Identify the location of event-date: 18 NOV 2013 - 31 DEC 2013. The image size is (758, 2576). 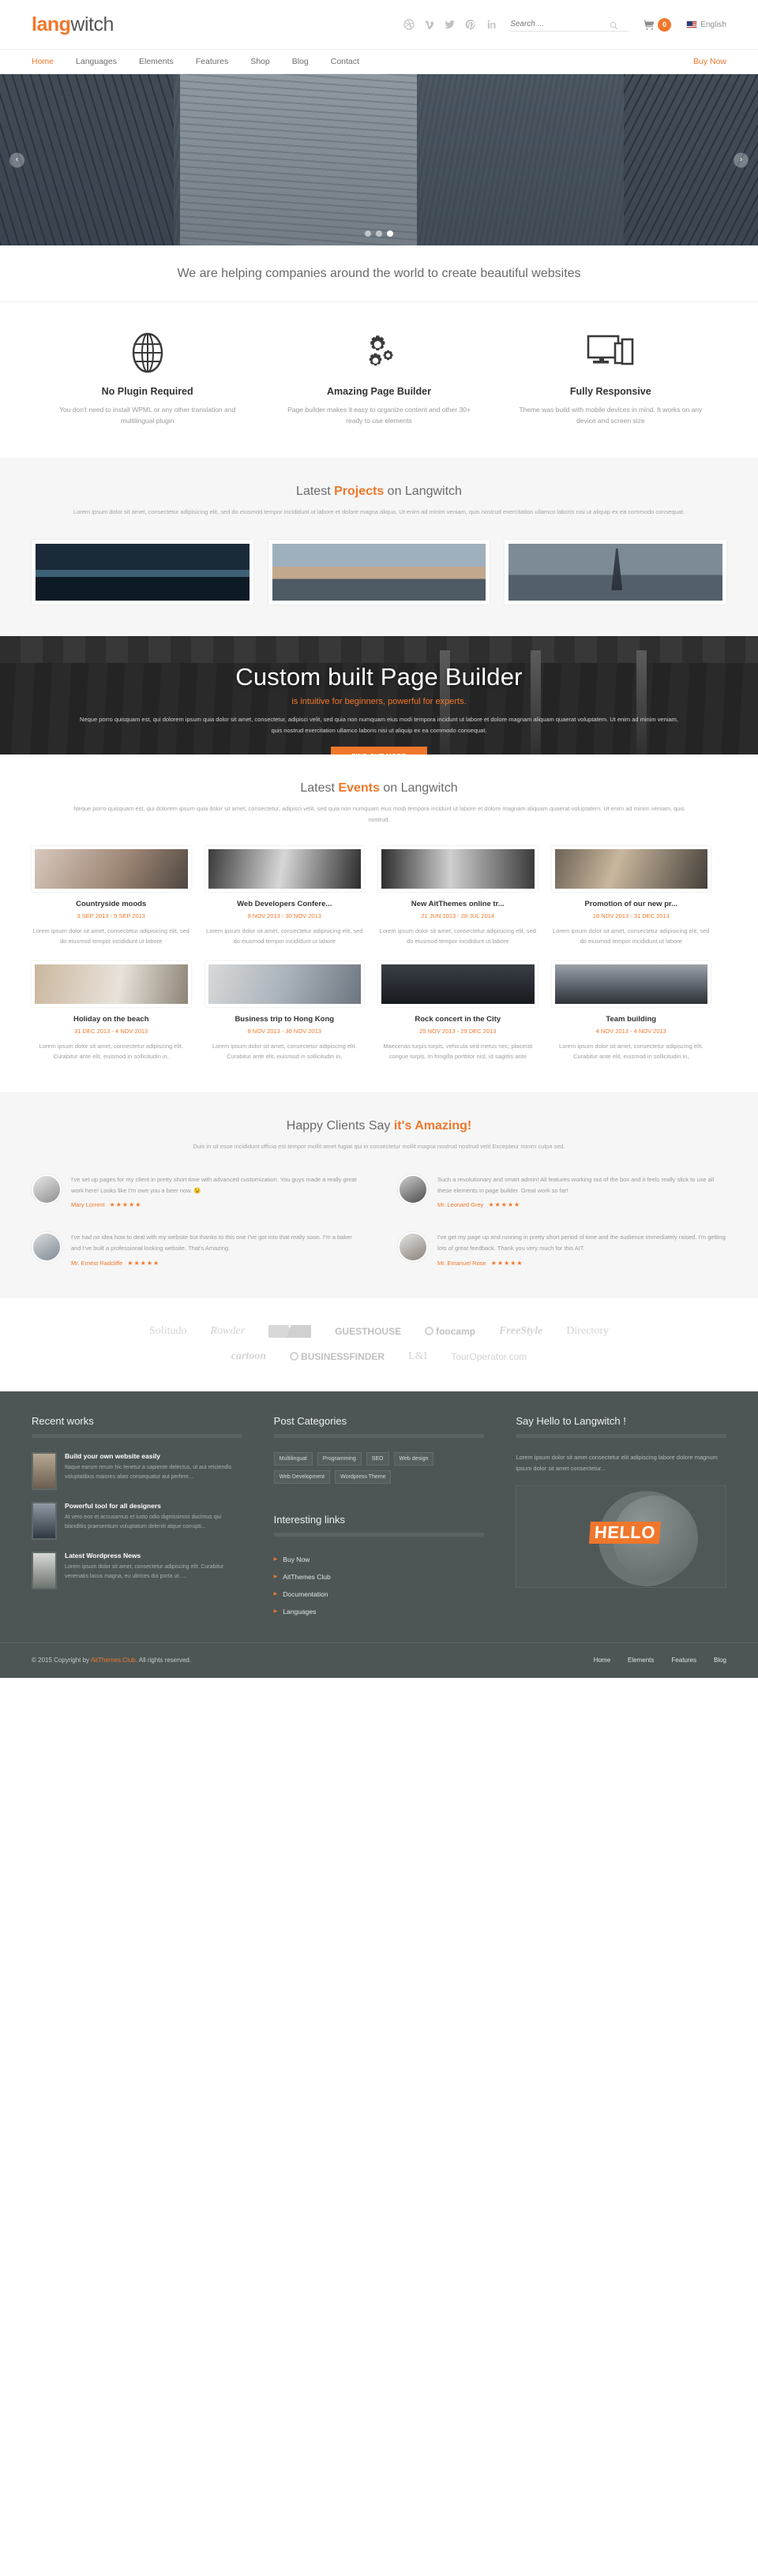
(631, 915).